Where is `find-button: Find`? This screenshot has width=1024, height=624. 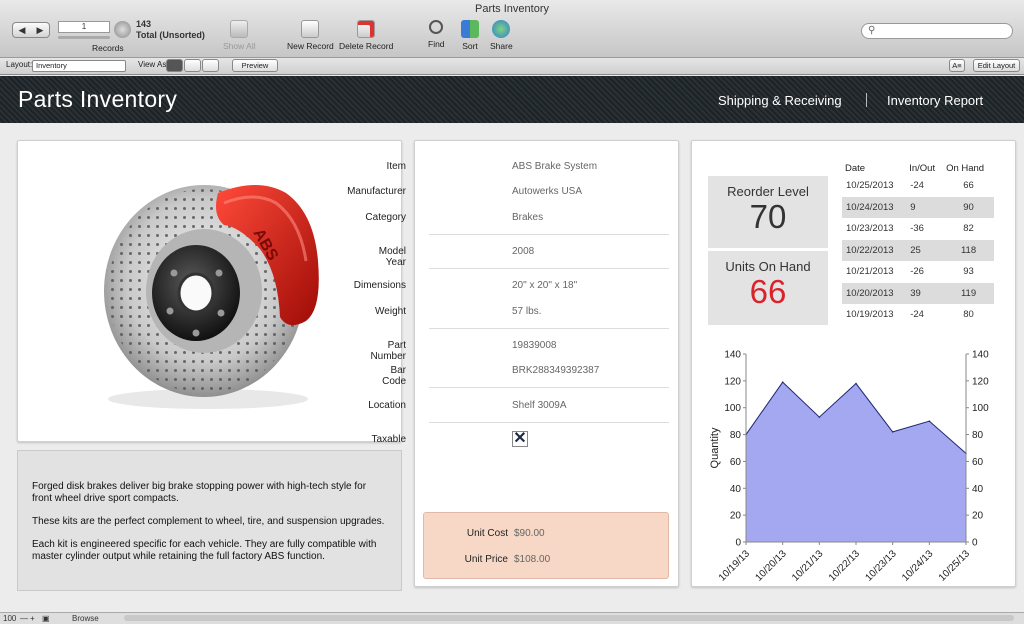 find-button: Find is located at coordinates (436, 34).